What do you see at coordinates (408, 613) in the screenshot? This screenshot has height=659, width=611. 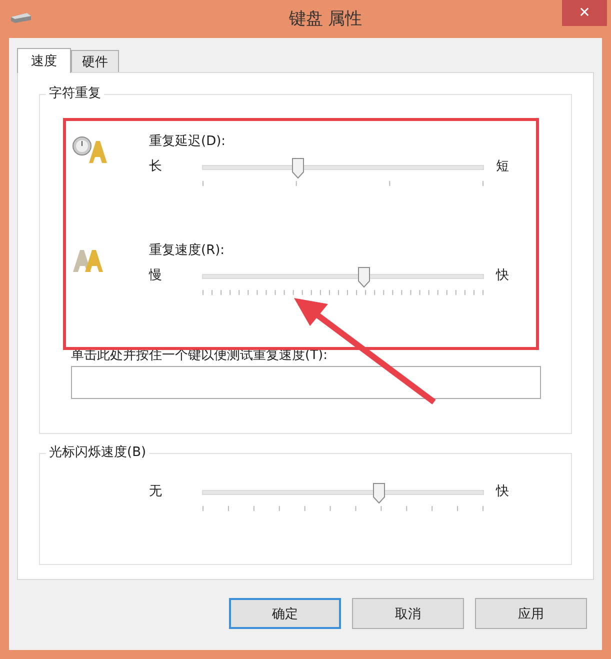 I see `dialog-button: 取消` at bounding box center [408, 613].